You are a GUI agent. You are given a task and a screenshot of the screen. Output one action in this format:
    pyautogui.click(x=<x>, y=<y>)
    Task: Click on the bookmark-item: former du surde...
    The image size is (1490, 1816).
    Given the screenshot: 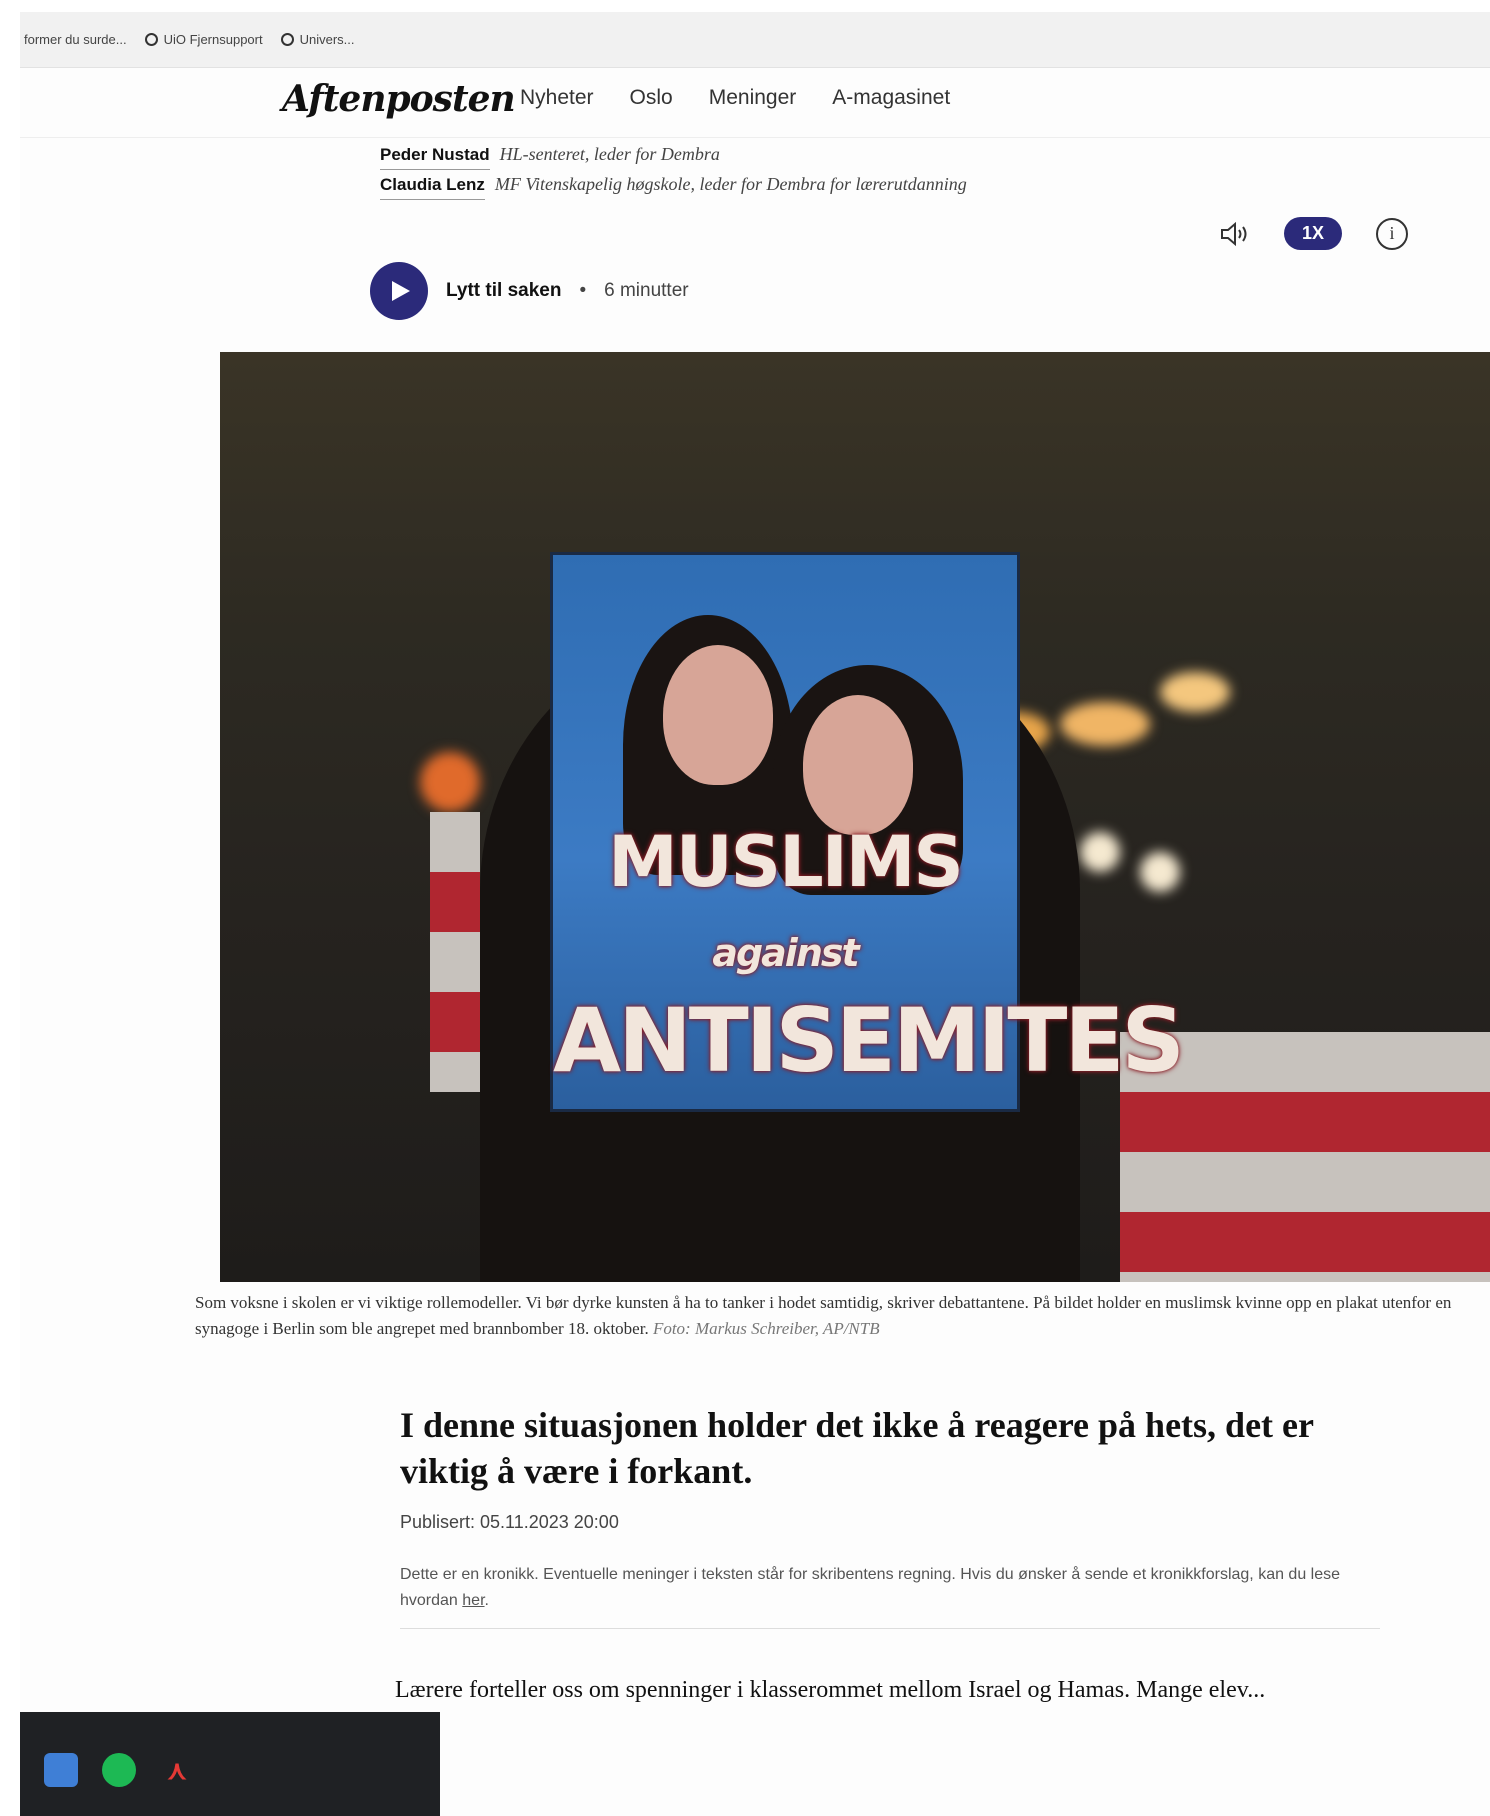 What is the action you would take?
    pyautogui.click(x=75, y=39)
    